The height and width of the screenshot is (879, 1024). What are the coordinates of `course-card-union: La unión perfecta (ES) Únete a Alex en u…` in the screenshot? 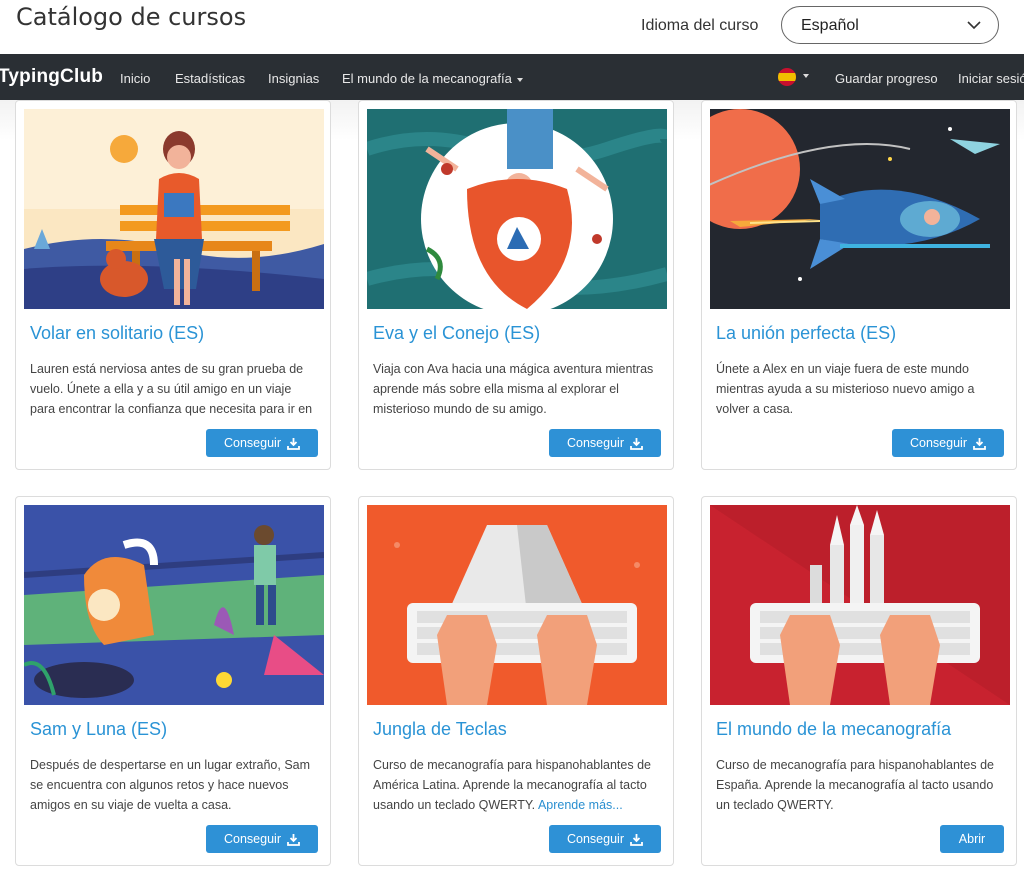 It's located at (859, 285).